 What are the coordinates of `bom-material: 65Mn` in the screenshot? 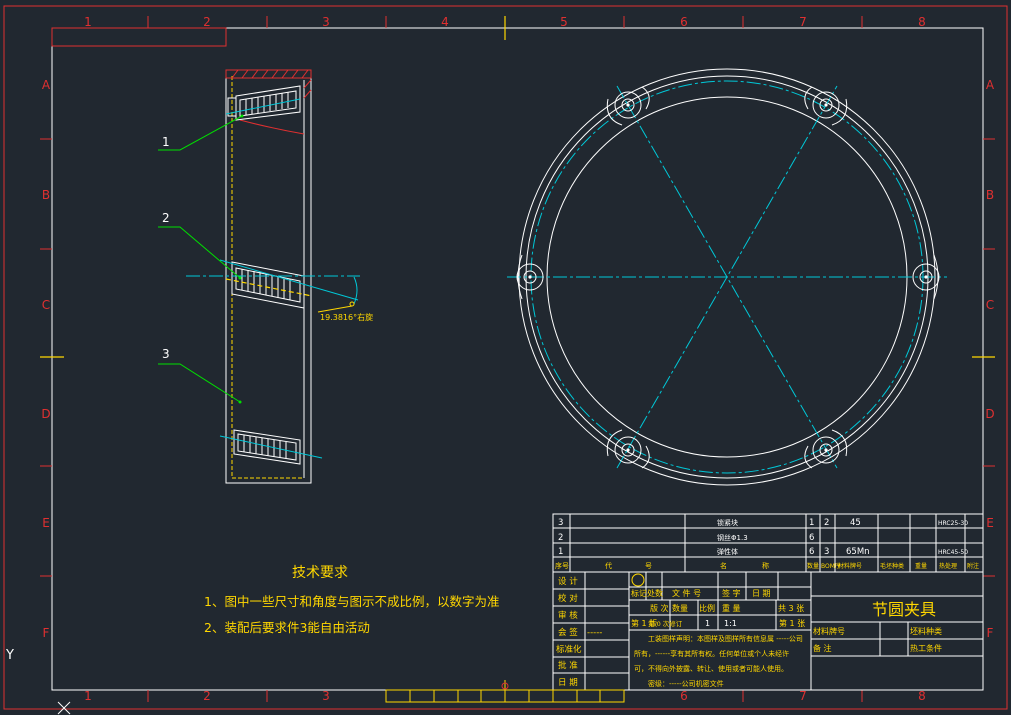 It's located at (858, 552).